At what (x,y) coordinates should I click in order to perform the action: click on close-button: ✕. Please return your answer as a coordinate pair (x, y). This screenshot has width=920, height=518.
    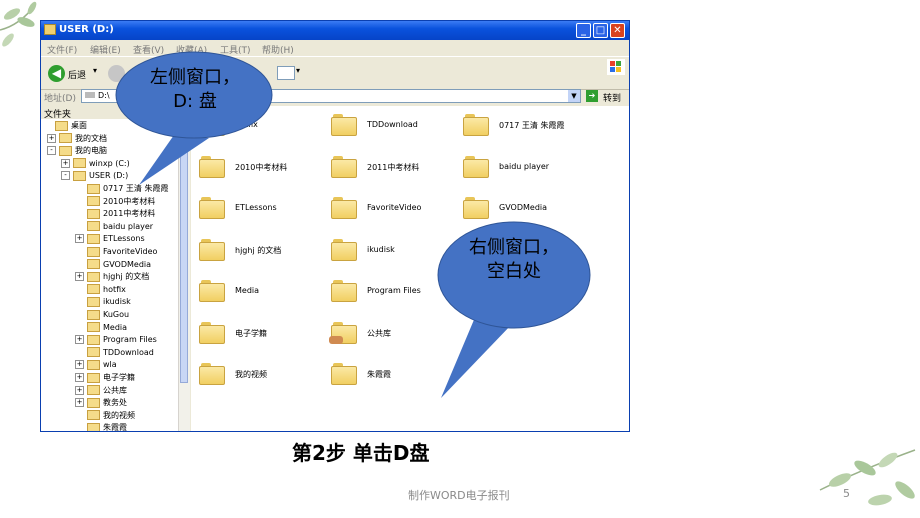
    Looking at the image, I should click on (617, 30).